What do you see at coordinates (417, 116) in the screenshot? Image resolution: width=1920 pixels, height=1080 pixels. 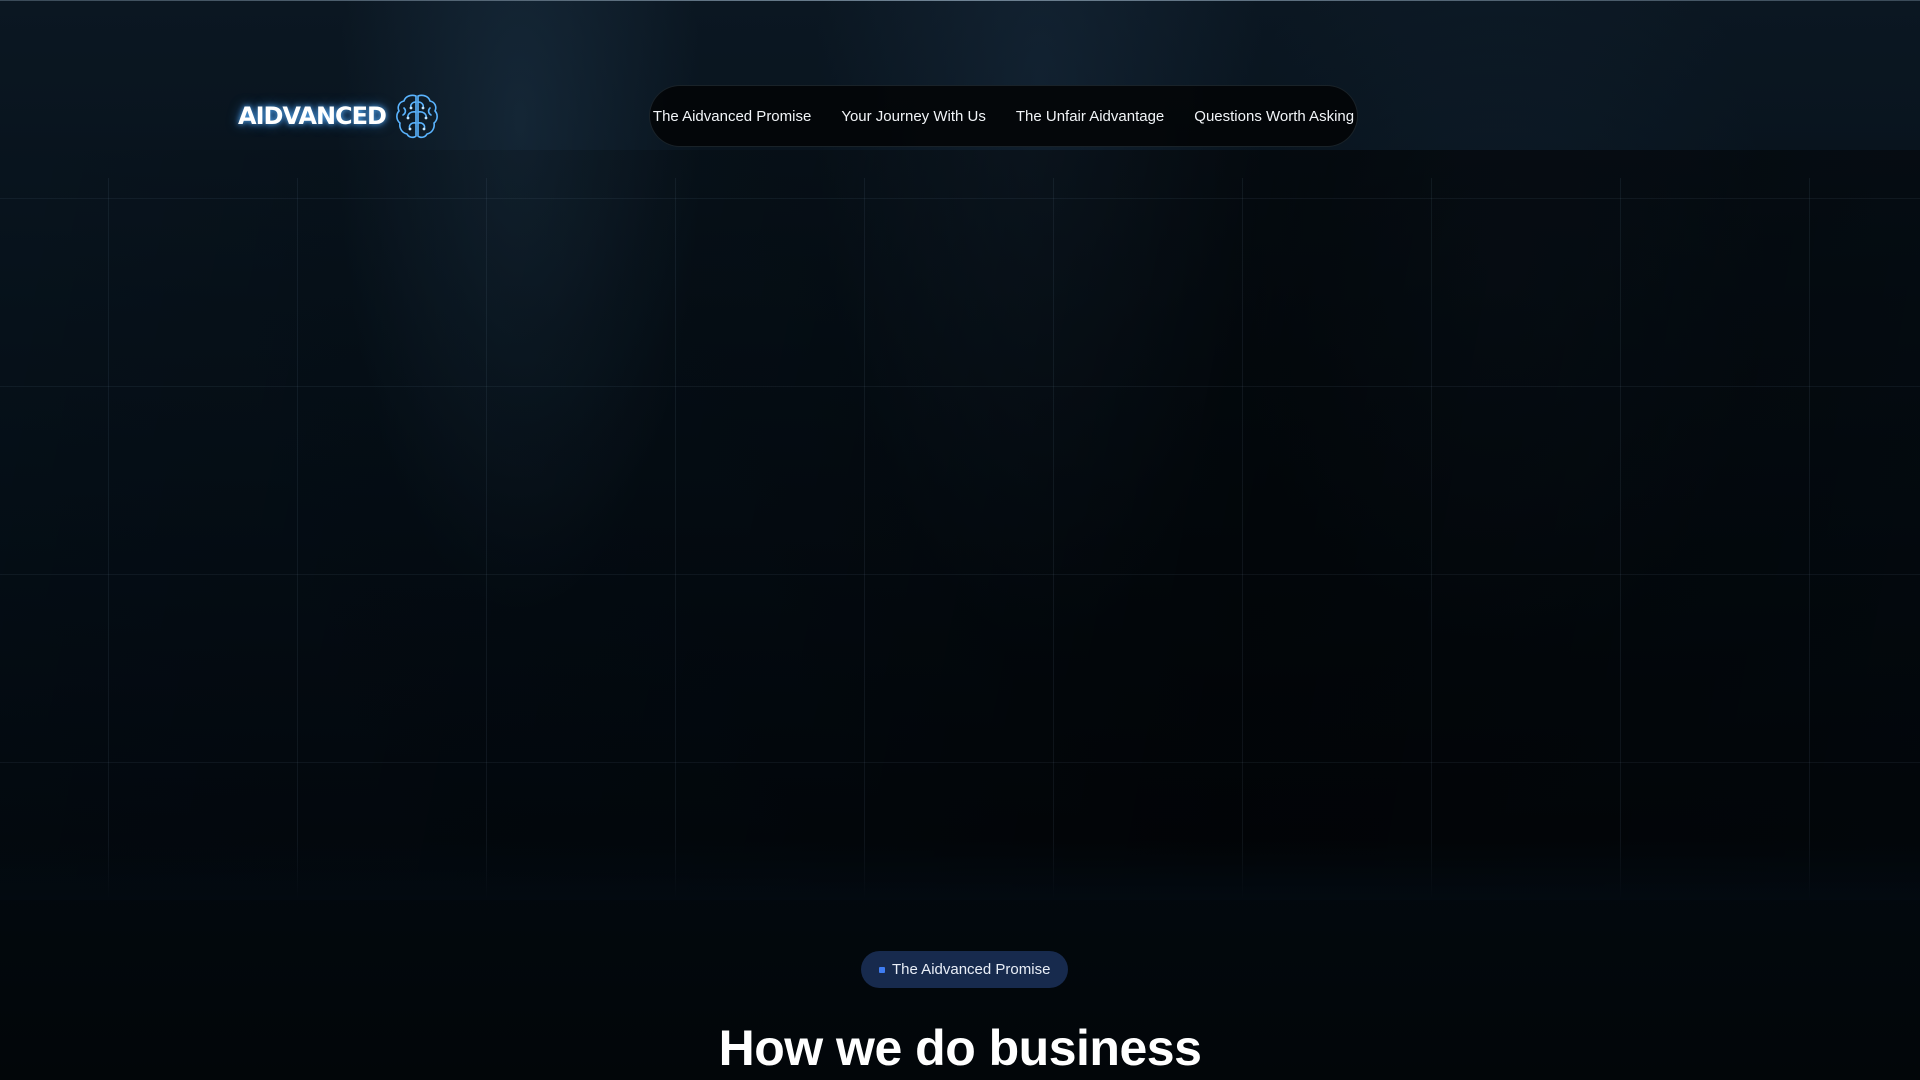 I see `brain-icon` at bounding box center [417, 116].